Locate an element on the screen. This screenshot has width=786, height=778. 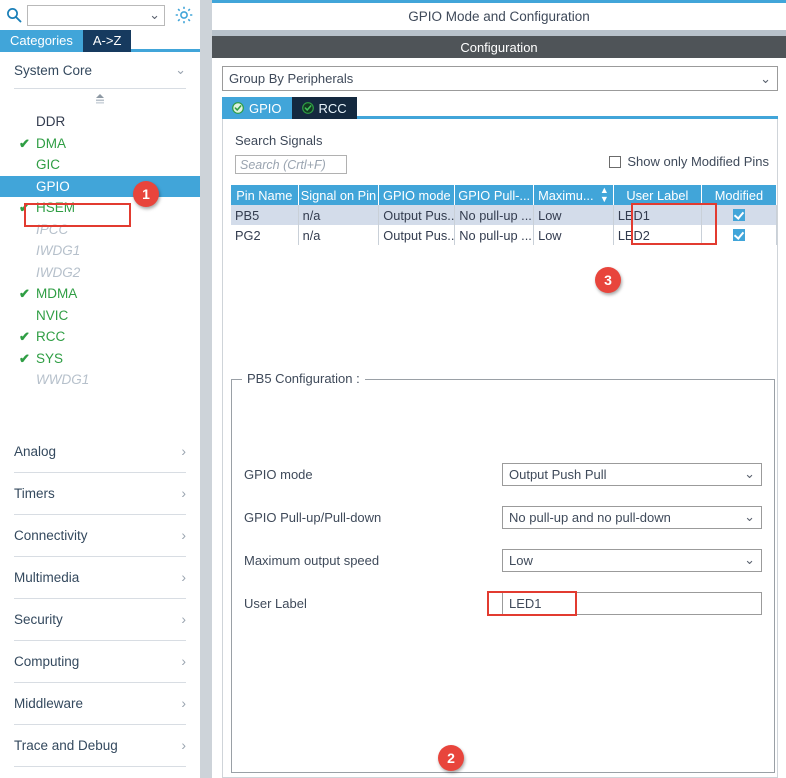
peripheral-label: RCC is located at coordinates (51, 337).